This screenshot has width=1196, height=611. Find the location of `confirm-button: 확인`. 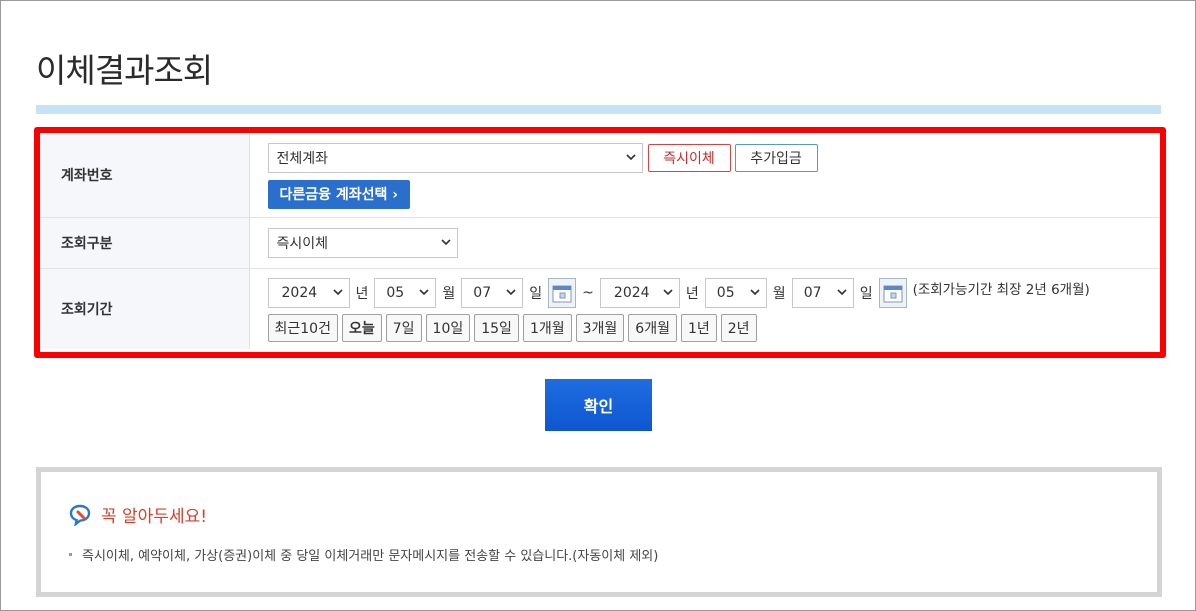

confirm-button: 확인 is located at coordinates (598, 405).